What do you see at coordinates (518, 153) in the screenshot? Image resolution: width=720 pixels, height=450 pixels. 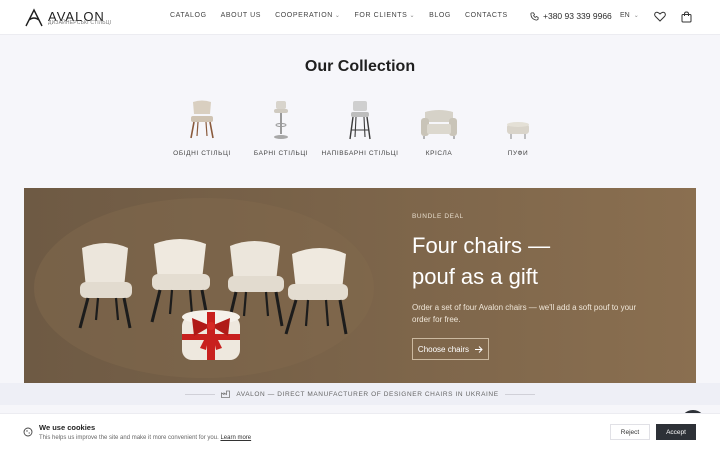 I see `category-label: ПУФИ` at bounding box center [518, 153].